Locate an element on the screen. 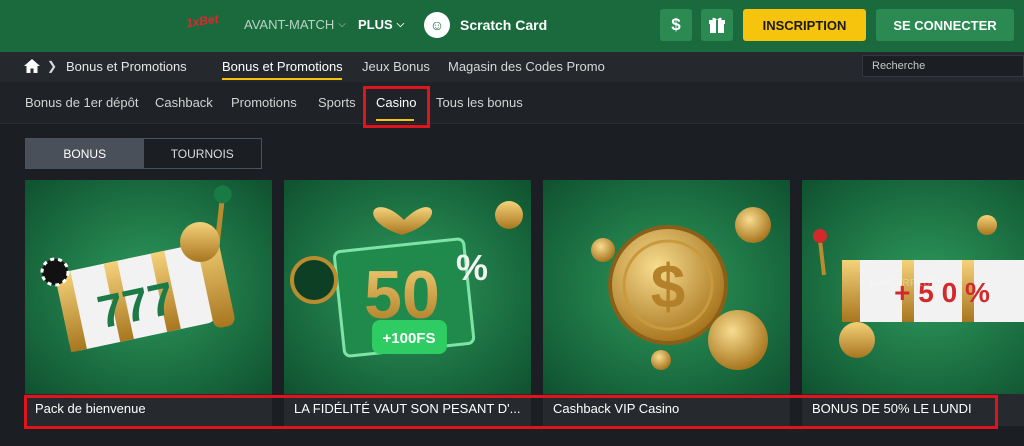 The height and width of the screenshot is (446, 1024). signup-button-label: INSCRIPTION is located at coordinates (804, 25).